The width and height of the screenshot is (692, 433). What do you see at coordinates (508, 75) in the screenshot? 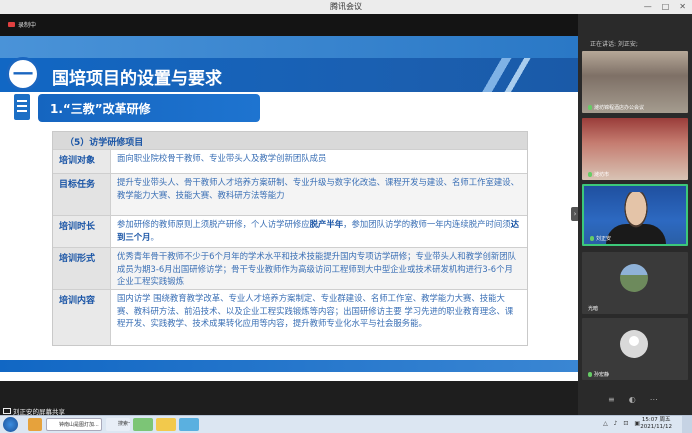
I see `banner-decoration` at bounding box center [508, 75].